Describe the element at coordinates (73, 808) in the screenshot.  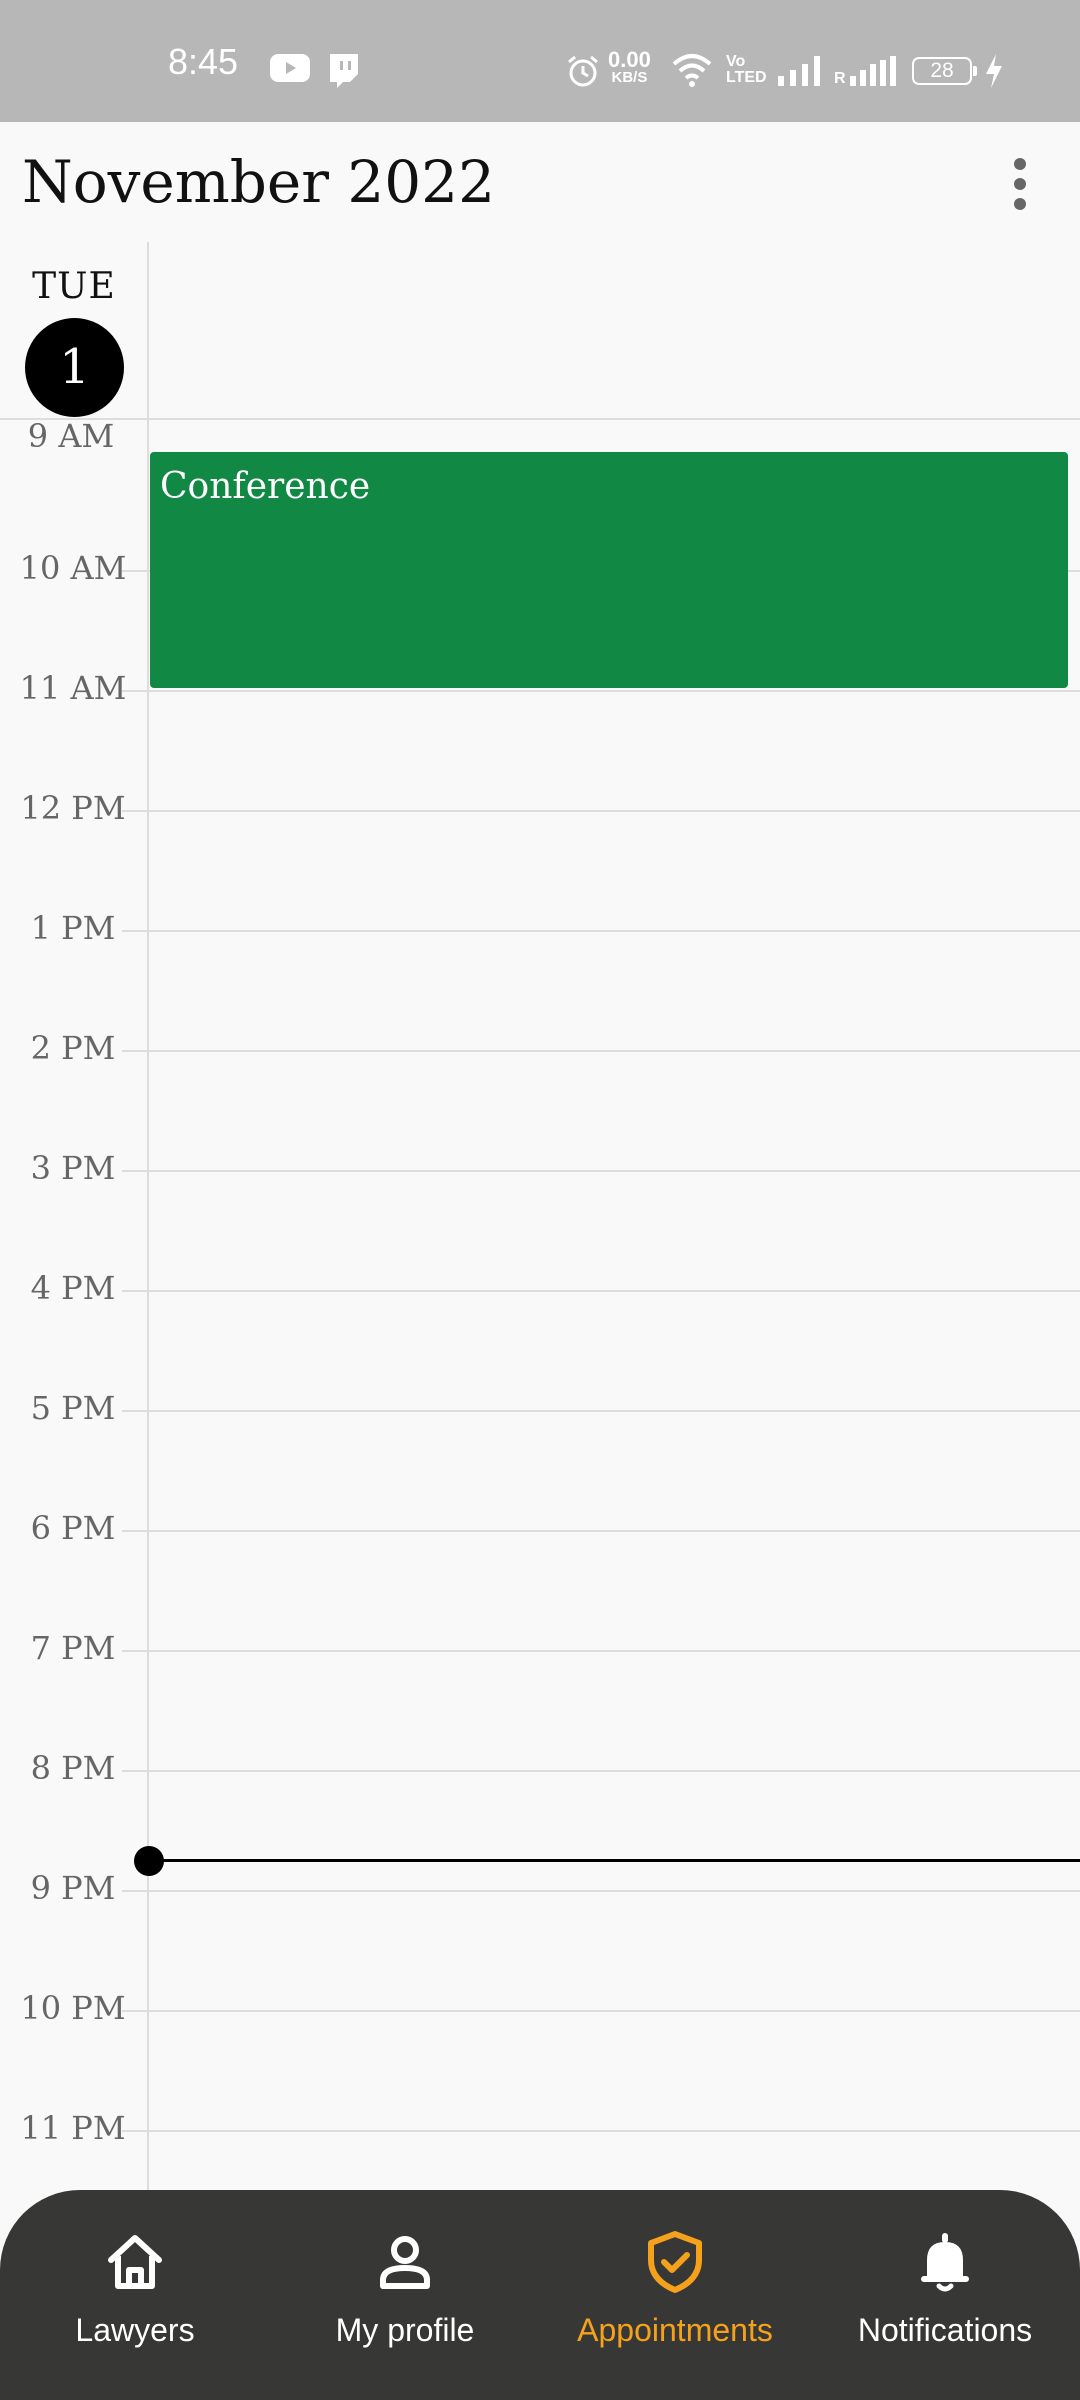
I see `hour-label: 12 PM` at that location.